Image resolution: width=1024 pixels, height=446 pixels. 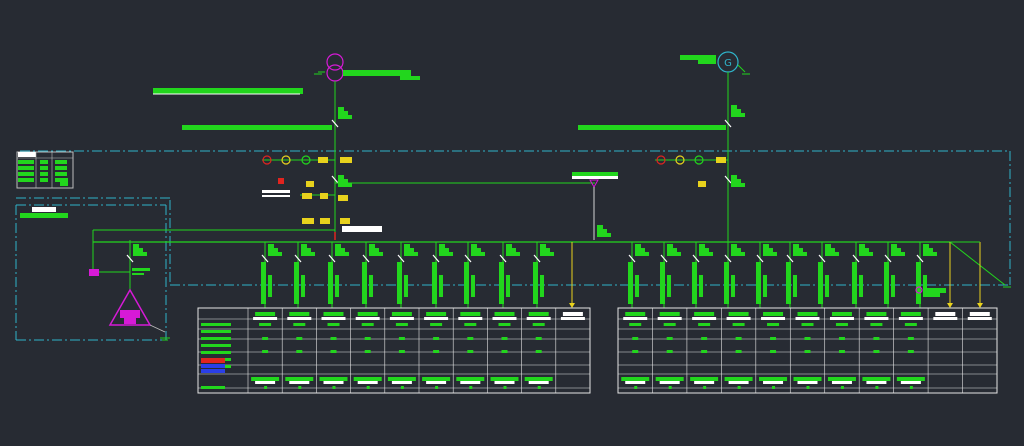 What do you see at coordinates (213, 366) in the screenshot?
I see `row-heading-blue` at bounding box center [213, 366].